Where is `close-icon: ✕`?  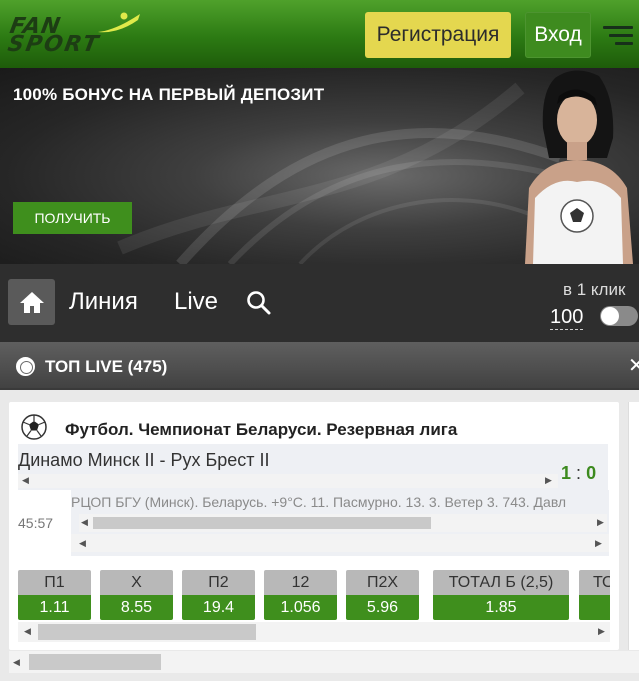
close-icon: ✕ is located at coordinates (633, 365).